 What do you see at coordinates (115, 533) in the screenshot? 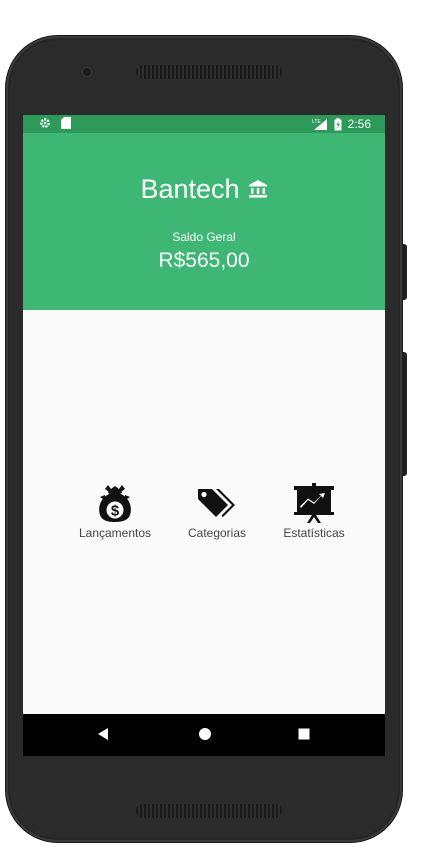
I see `menu-label-lancamentos: Lançamentos` at bounding box center [115, 533].